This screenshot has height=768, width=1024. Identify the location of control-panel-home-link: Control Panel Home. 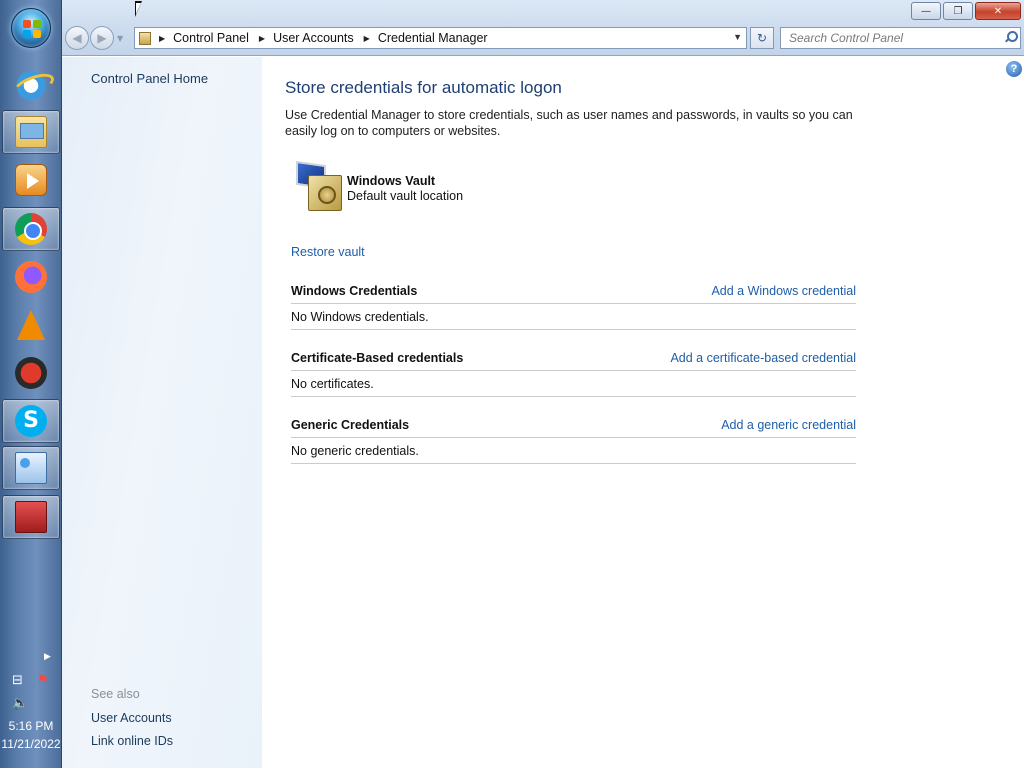
(149, 78).